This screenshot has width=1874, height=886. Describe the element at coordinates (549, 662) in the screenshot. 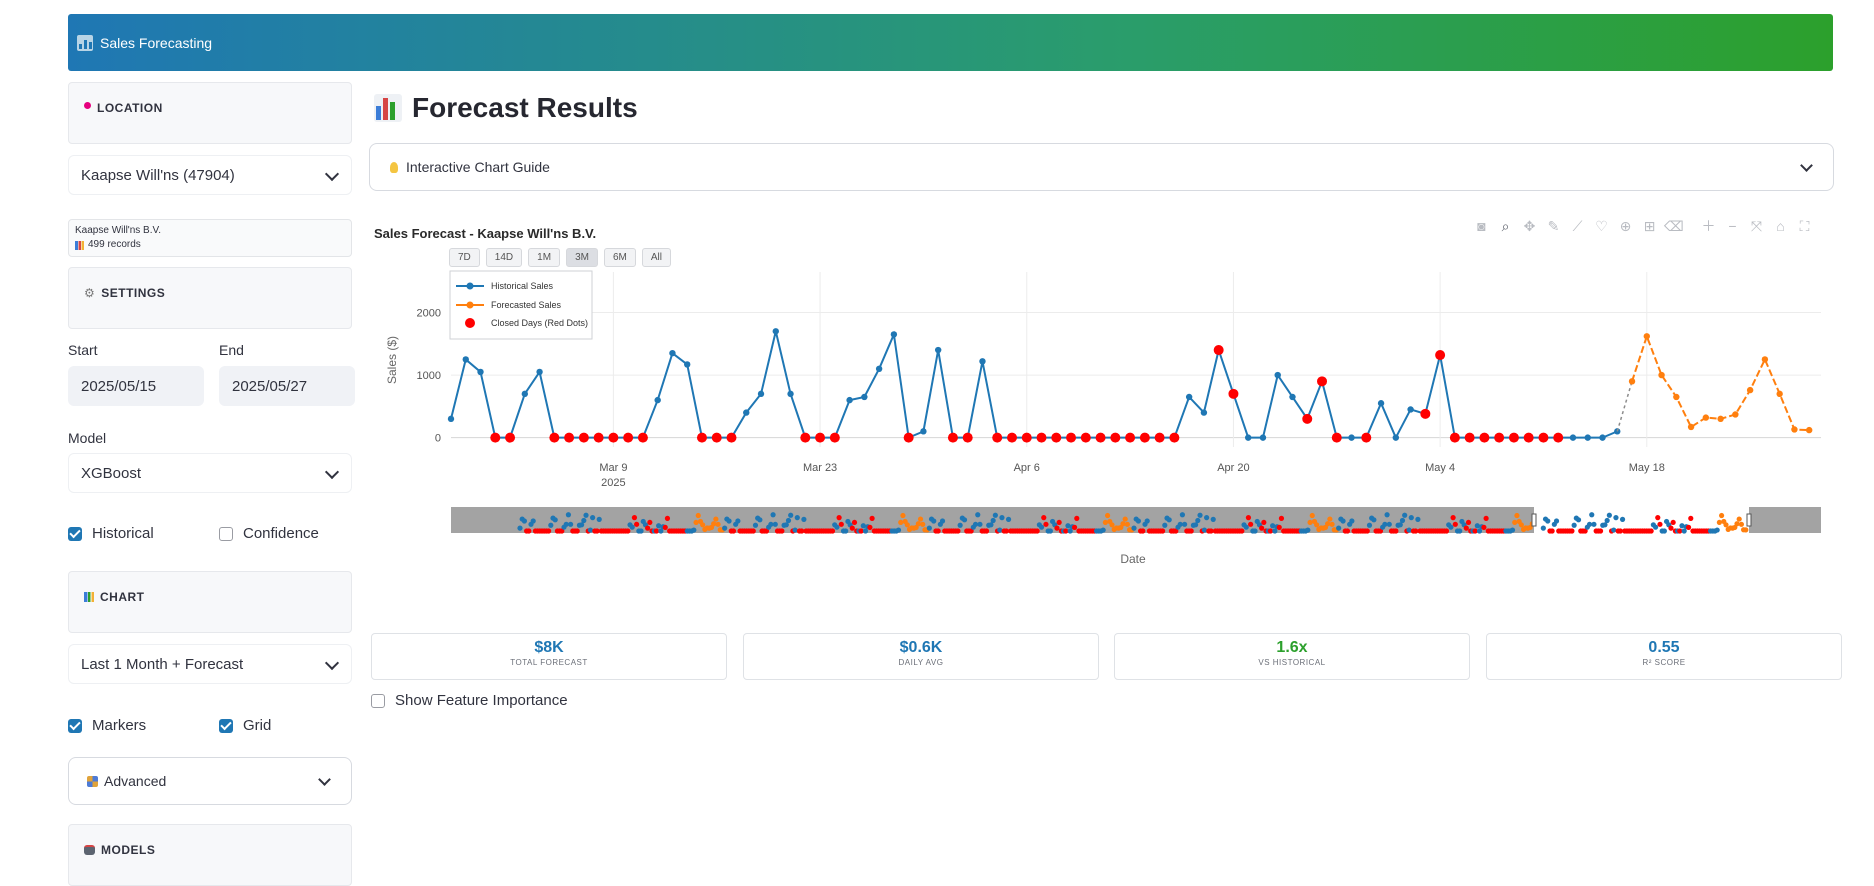

I see `metric-label: TOTAL FORECAST` at that location.